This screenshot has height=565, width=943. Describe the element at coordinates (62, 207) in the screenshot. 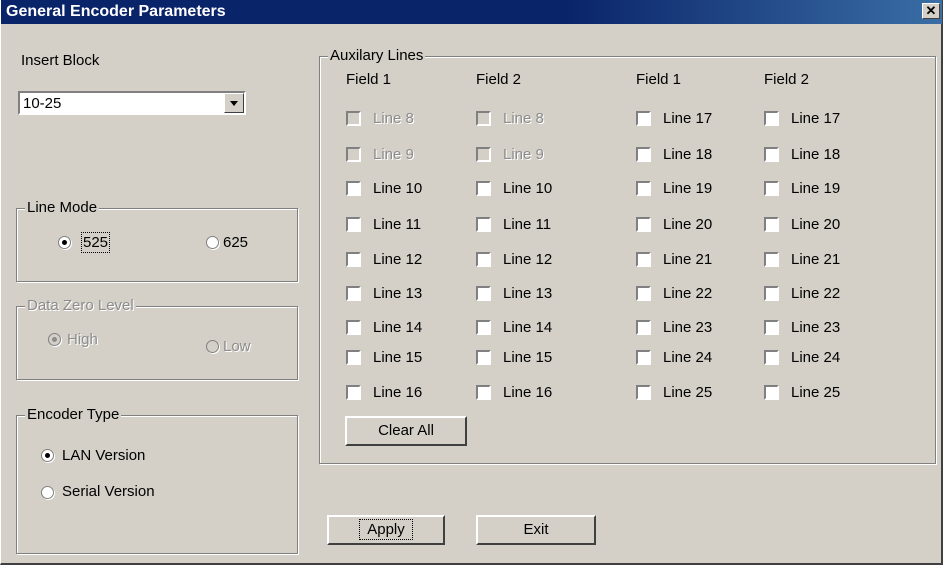

I see `line-mode-legend: Line Mode` at that location.